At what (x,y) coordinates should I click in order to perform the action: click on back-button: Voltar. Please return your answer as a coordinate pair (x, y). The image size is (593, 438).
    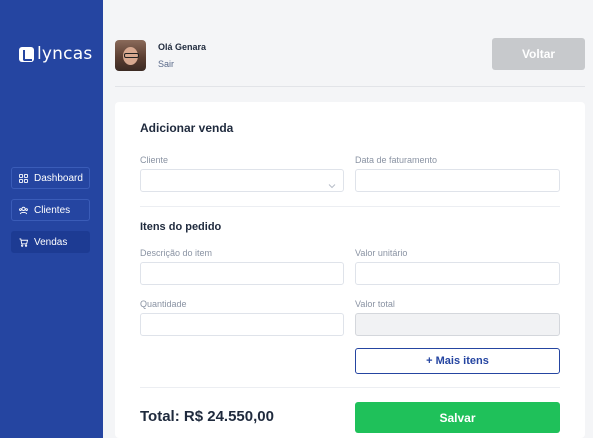
    Looking at the image, I should click on (538, 54).